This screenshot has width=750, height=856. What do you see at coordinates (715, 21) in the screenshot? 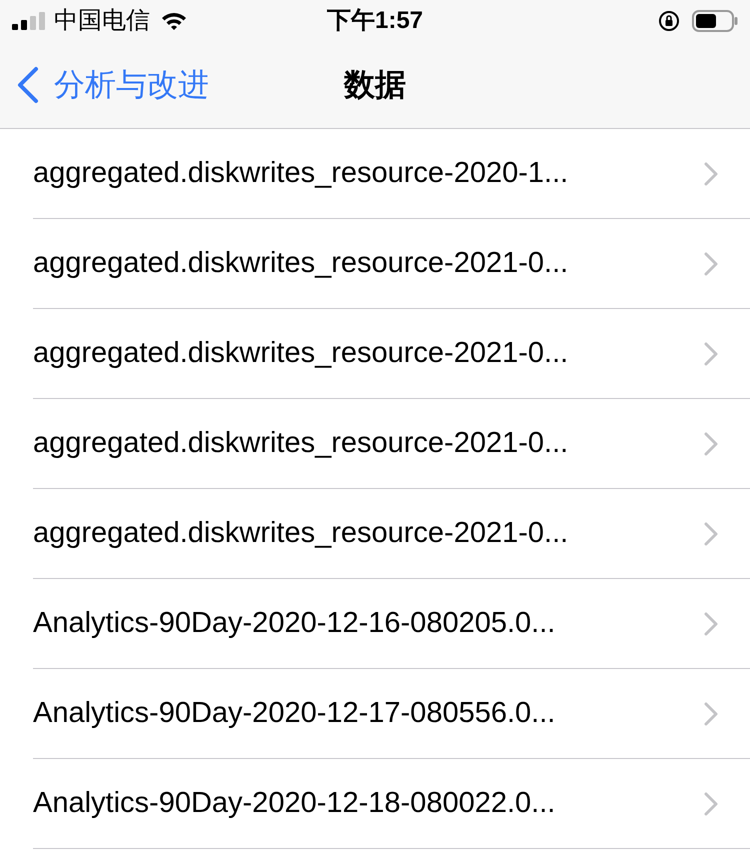
I see `battery-icon` at bounding box center [715, 21].